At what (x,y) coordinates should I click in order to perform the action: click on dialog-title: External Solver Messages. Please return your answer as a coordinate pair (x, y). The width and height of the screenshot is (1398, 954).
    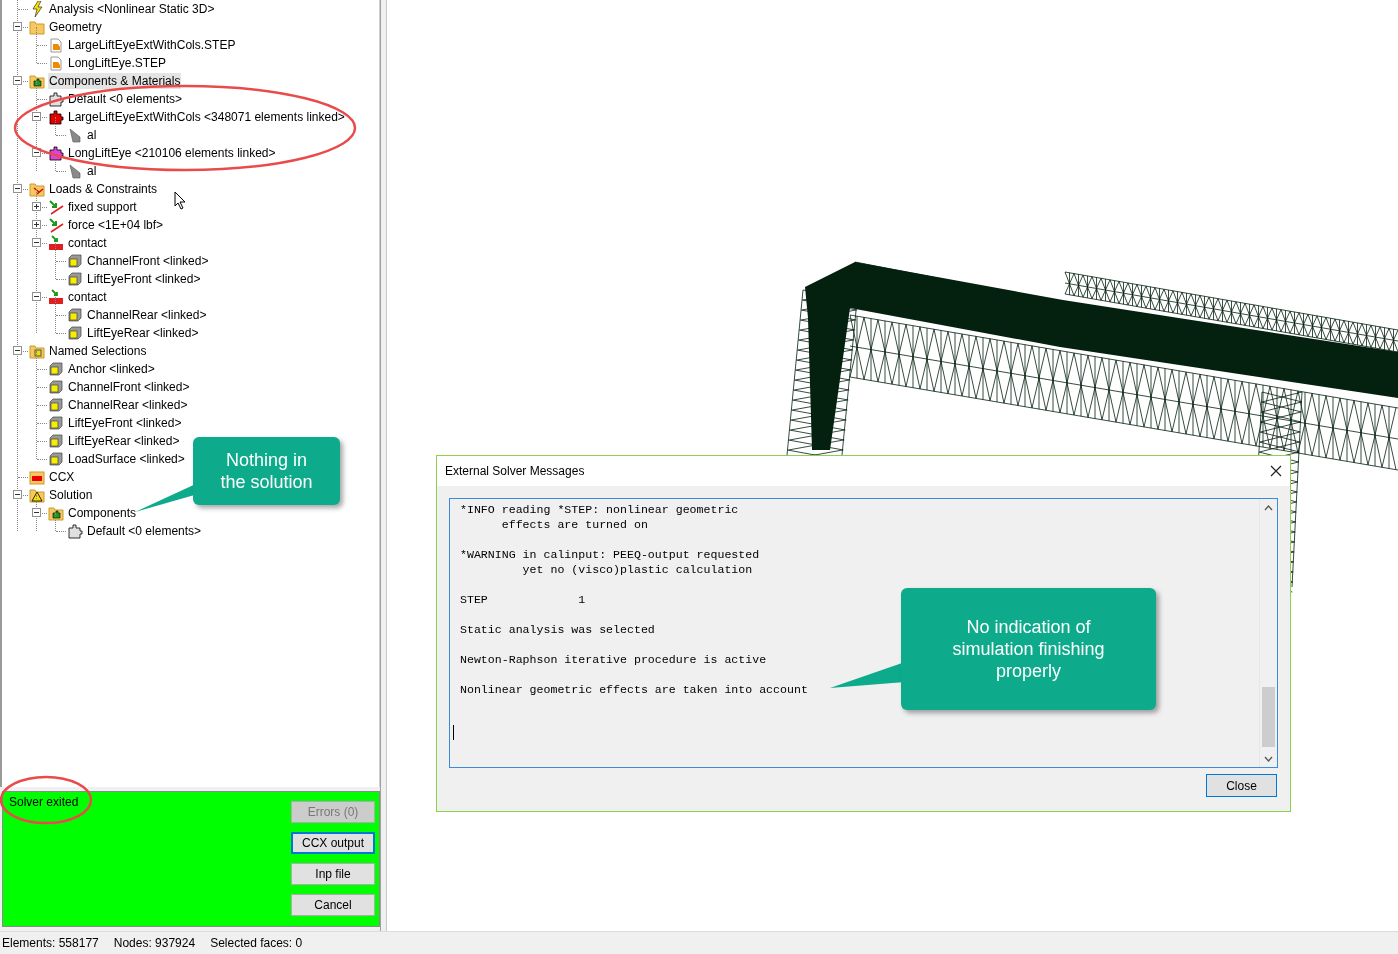
    Looking at the image, I should click on (515, 471).